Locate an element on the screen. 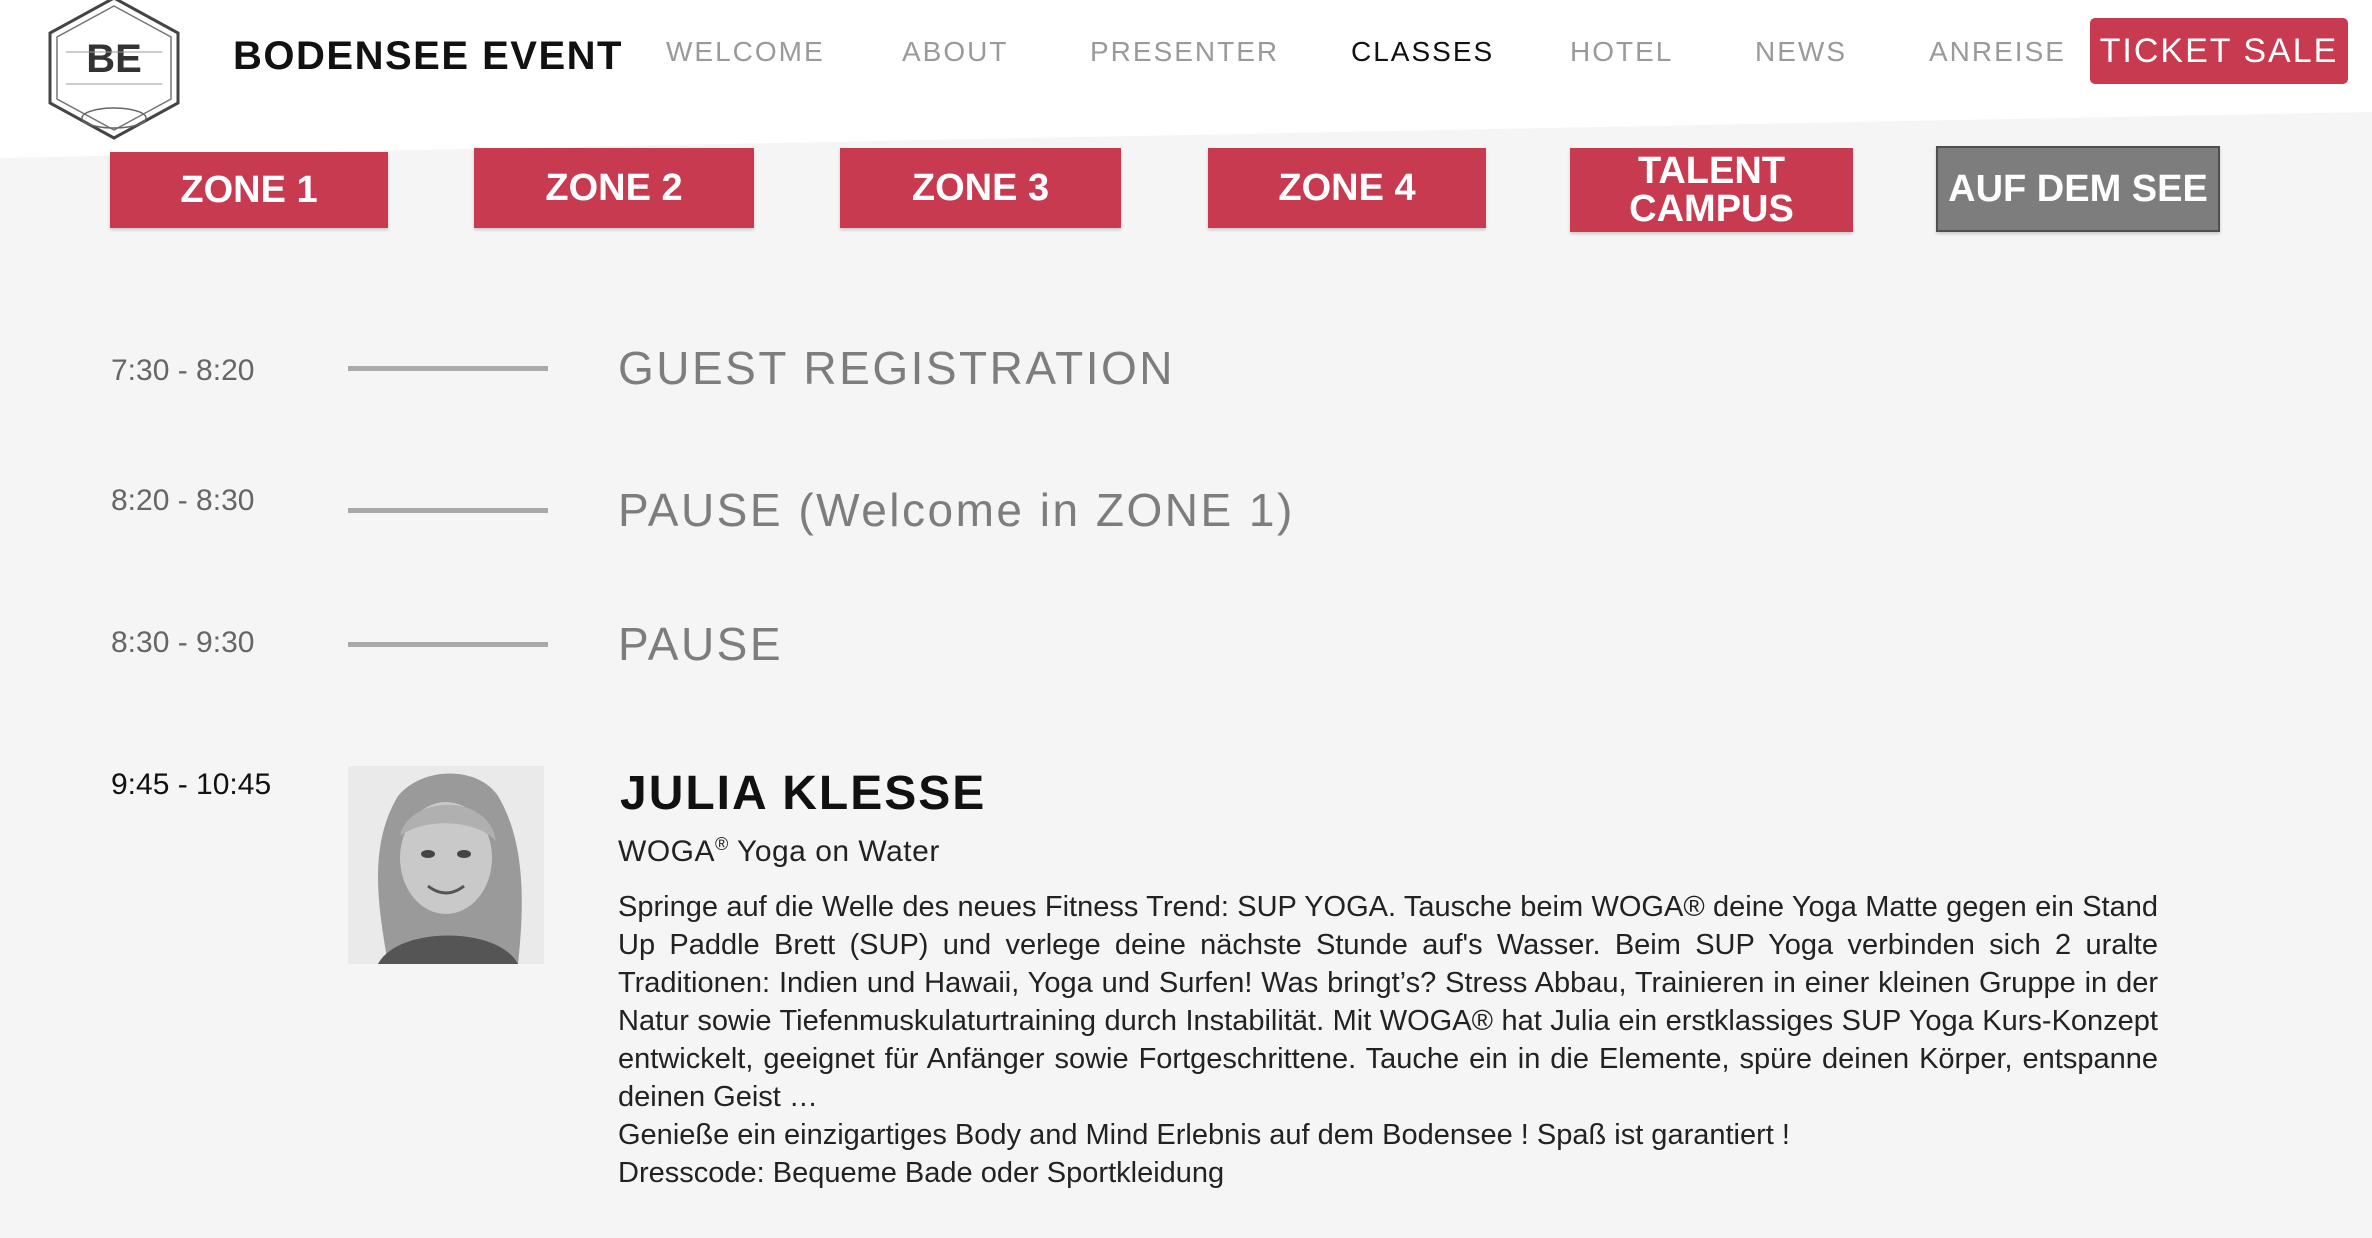  svg-text: BE is located at coordinates (114, 59).